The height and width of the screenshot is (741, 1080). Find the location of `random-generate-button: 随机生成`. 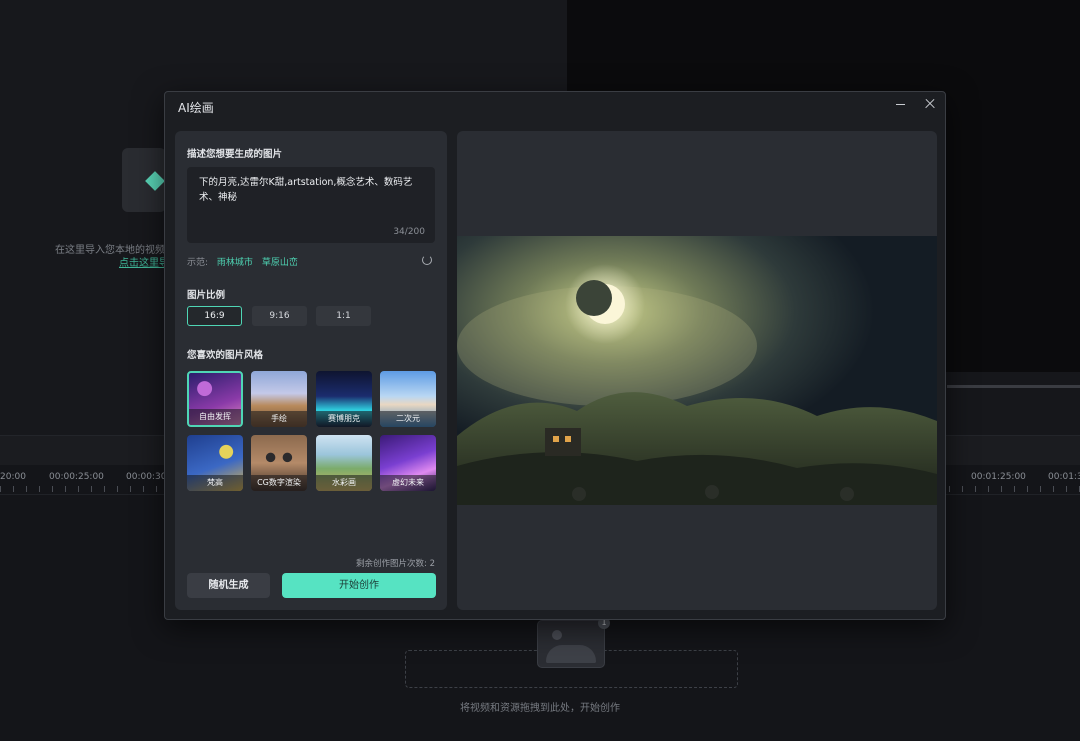

random-generate-button: 随机生成 is located at coordinates (228, 585).